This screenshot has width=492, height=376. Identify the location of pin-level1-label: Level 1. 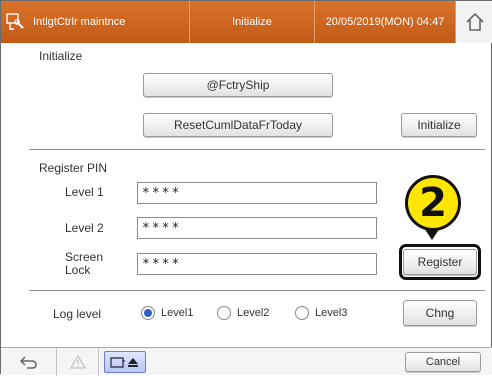
(84, 192).